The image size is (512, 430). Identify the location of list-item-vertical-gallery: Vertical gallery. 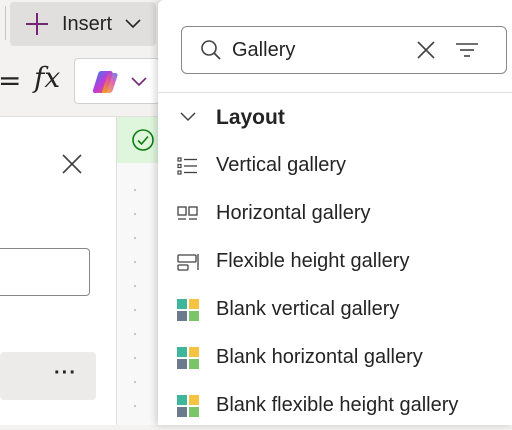
(335, 166).